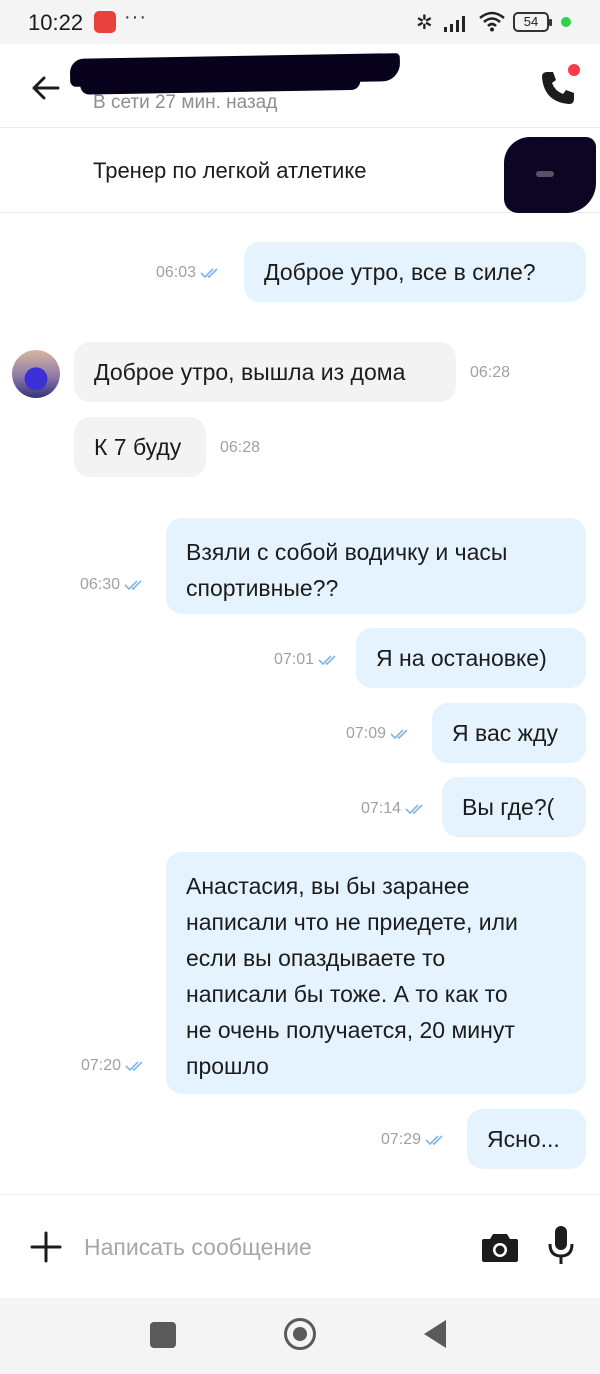 The image size is (600, 1374). I want to click on message-meta: 06:30, so click(113, 585).